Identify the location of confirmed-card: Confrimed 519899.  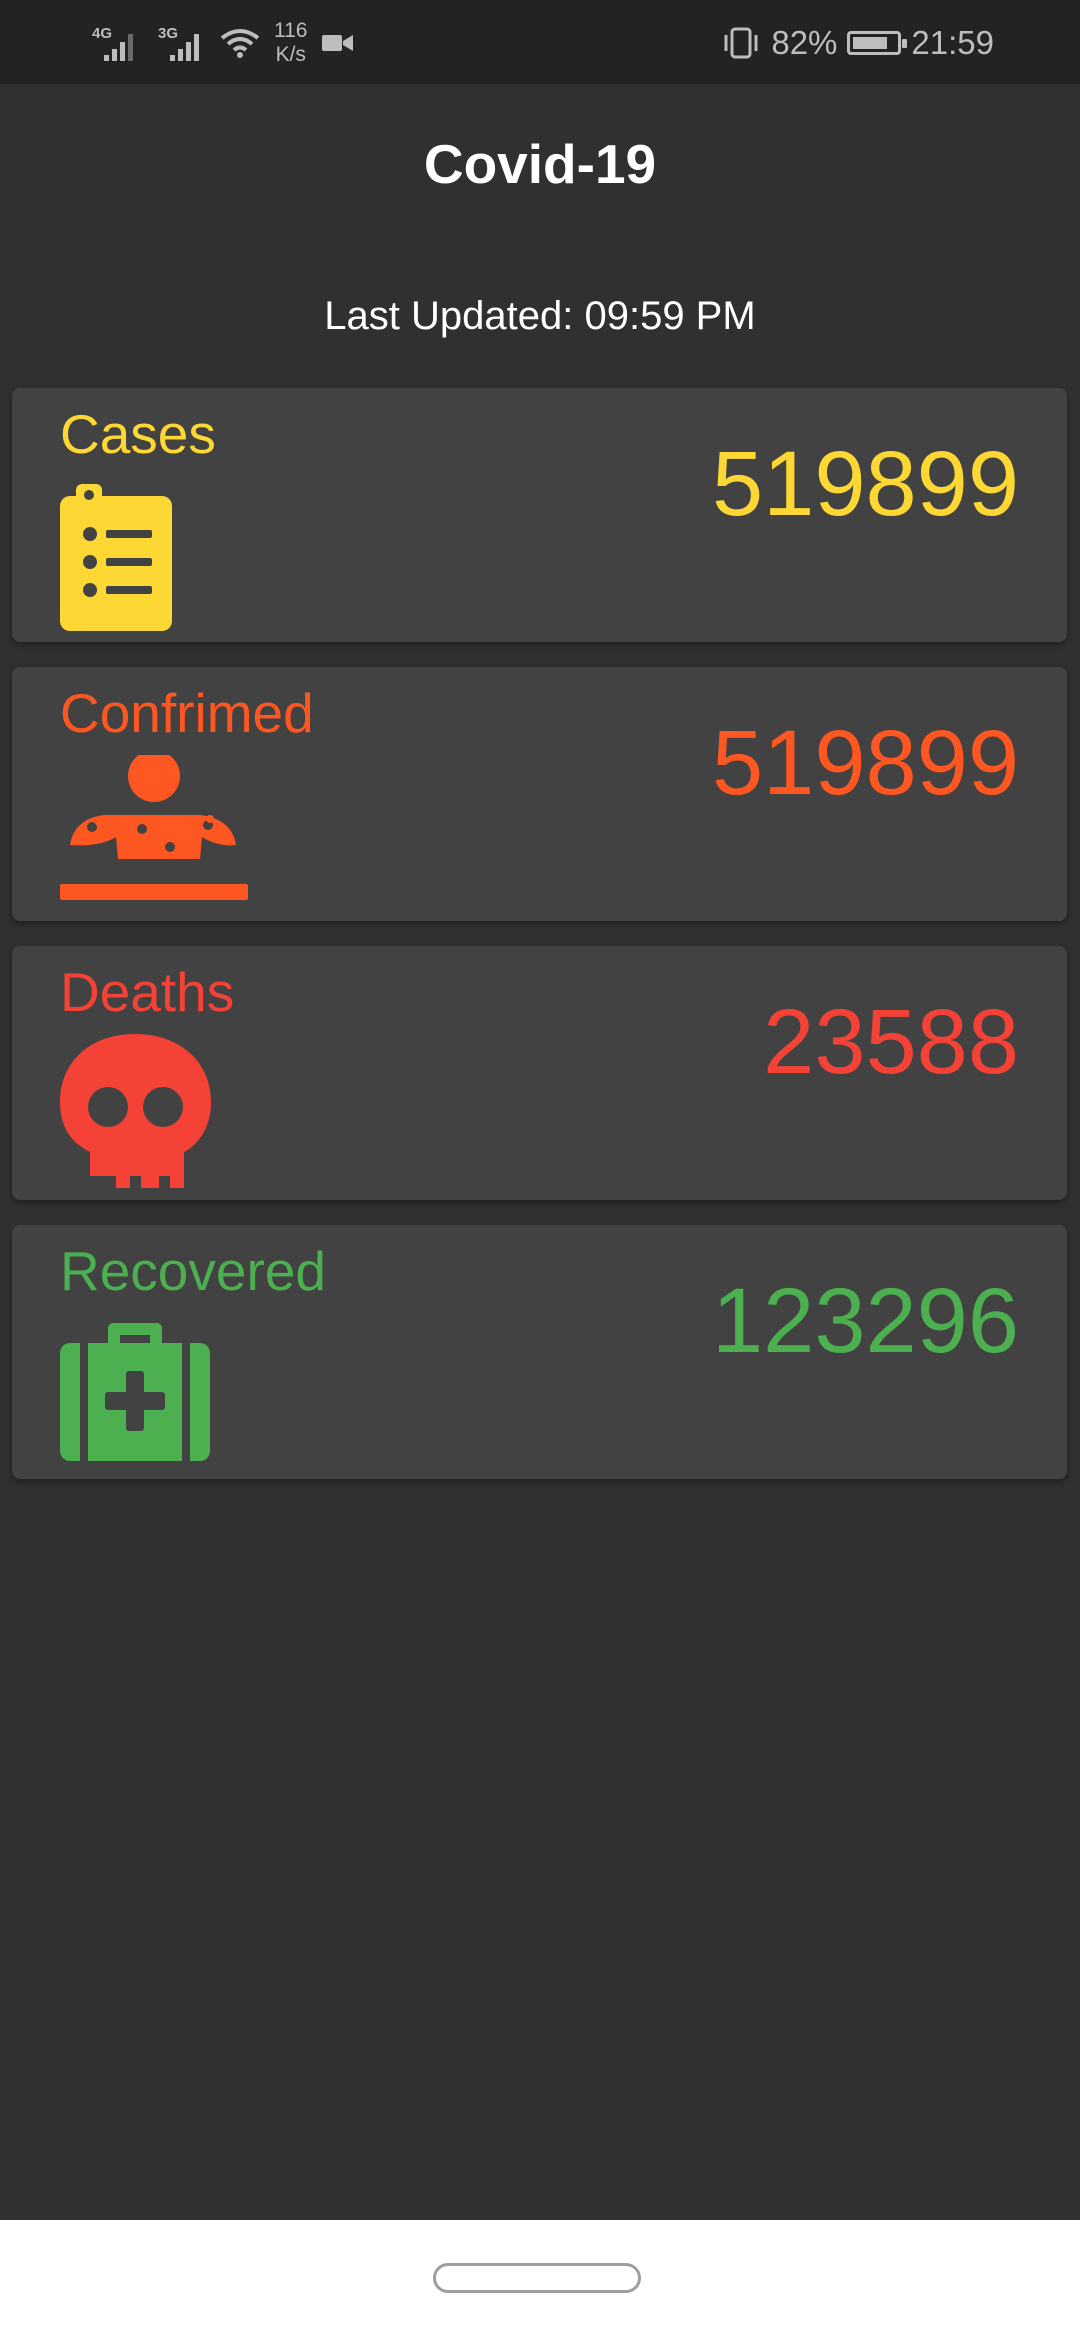
(539, 794).